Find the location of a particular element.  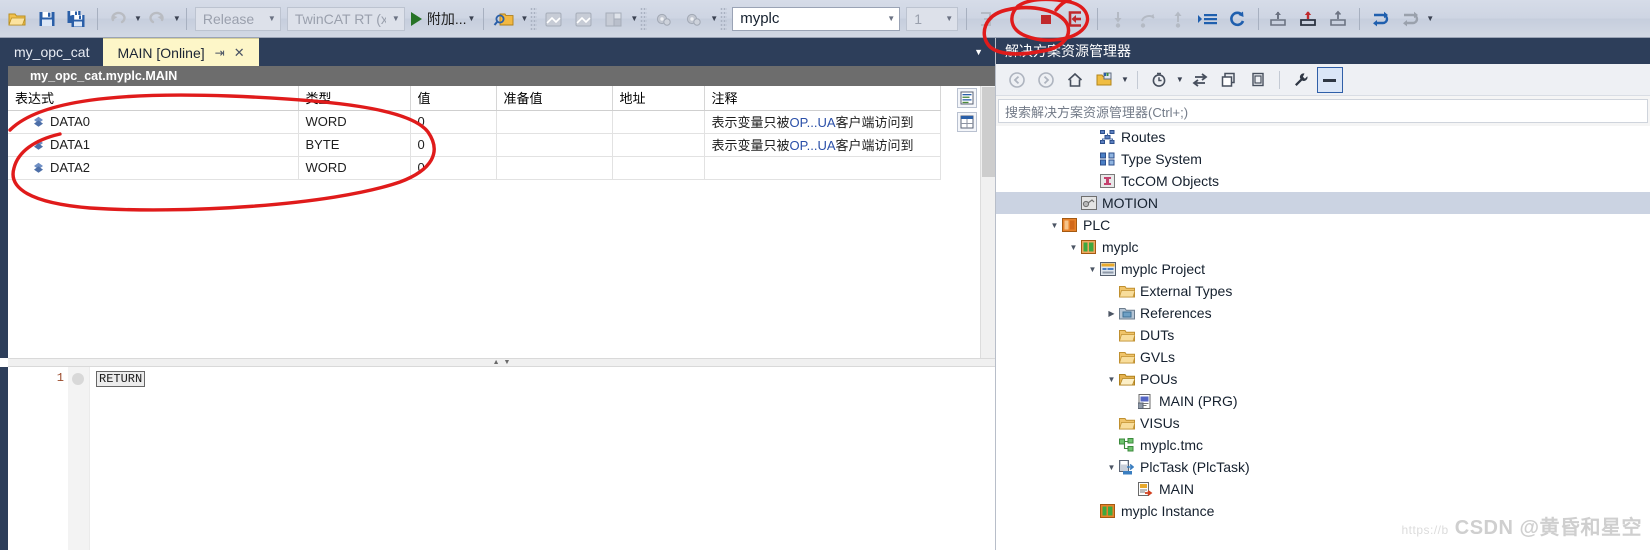

tree-item-myplc-tmc: myplc.tmc is located at coordinates (1323, 445).